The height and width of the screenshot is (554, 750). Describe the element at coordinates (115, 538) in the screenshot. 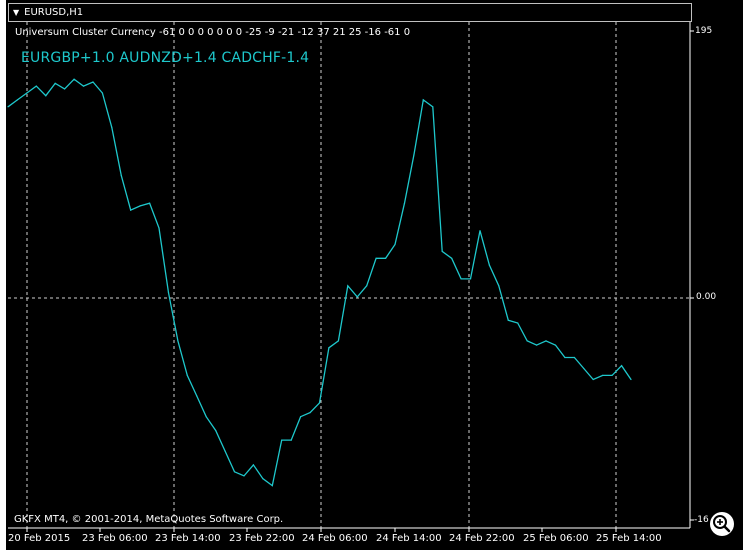

I see `time-label: 23 Feb 06:00` at that location.